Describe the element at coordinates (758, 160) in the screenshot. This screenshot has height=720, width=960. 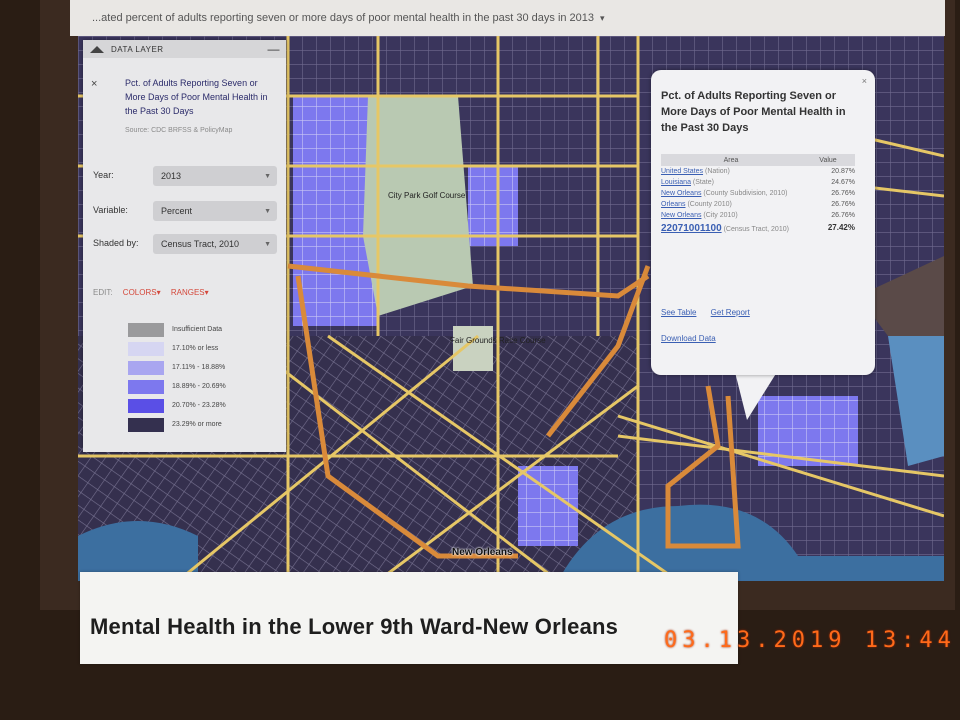
I see `table-header: Area Value` at that location.